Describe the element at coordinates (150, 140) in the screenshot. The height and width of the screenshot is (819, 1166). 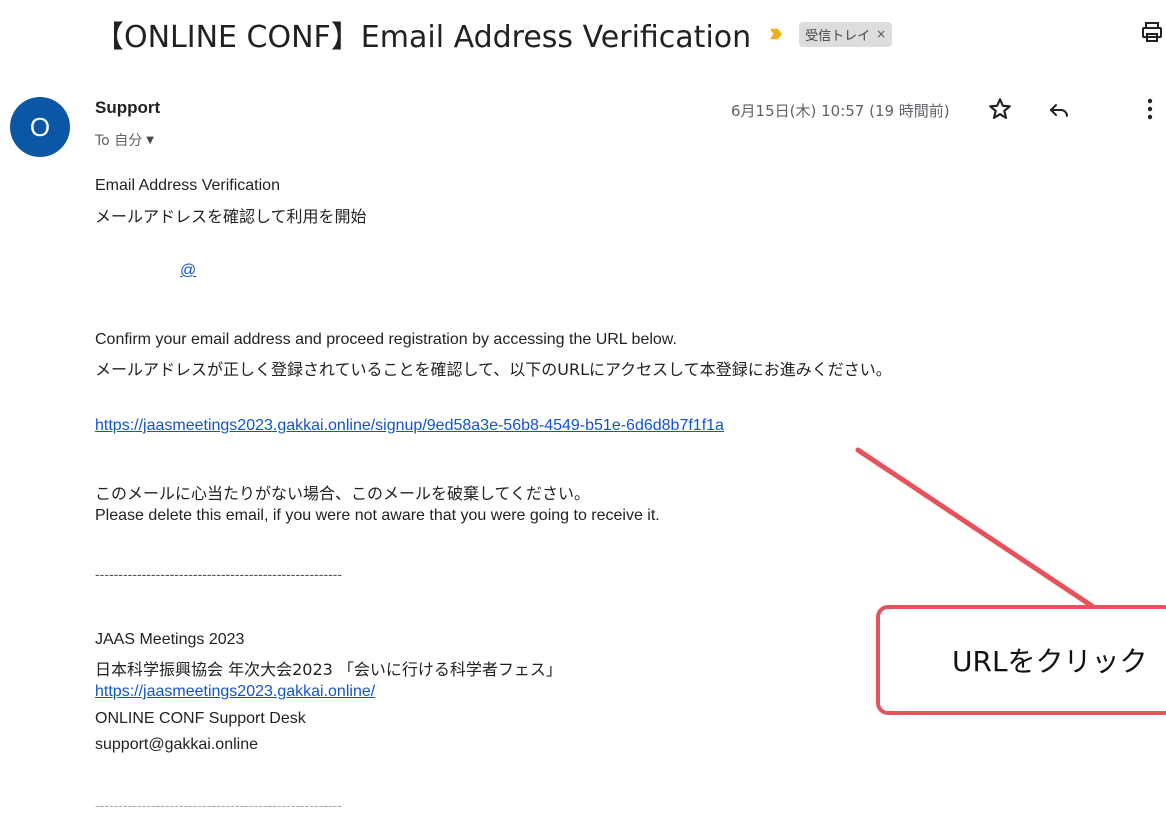
I see `chevron-down-icon: ▼` at that location.